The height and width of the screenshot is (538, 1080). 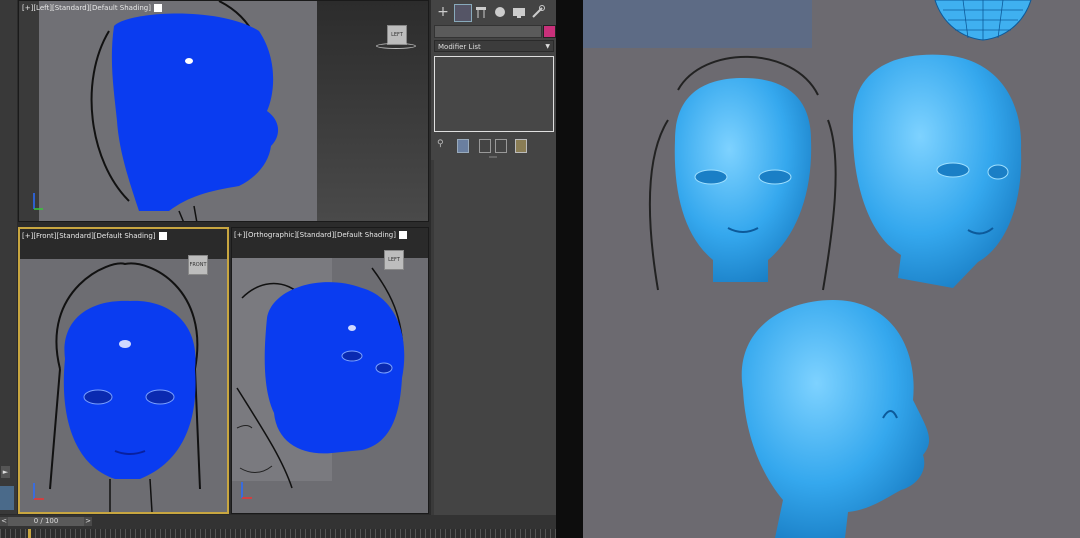 What do you see at coordinates (501, 146) in the screenshot?
I see `remove-modifier-icon` at bounding box center [501, 146].